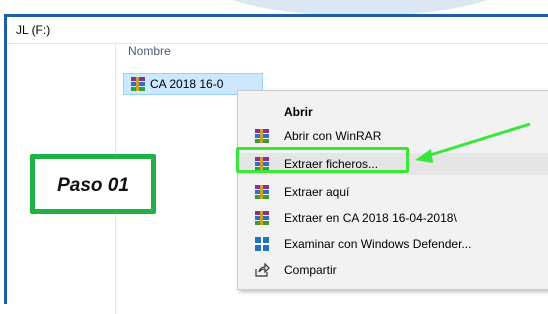 The image size is (548, 314). I want to click on menu-item-label: Abrir, so click(298, 112).